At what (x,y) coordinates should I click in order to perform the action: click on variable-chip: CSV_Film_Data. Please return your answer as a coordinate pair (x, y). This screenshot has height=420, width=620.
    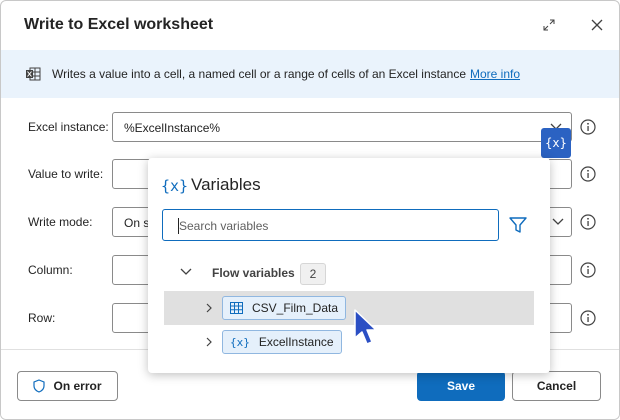
    Looking at the image, I should click on (284, 308).